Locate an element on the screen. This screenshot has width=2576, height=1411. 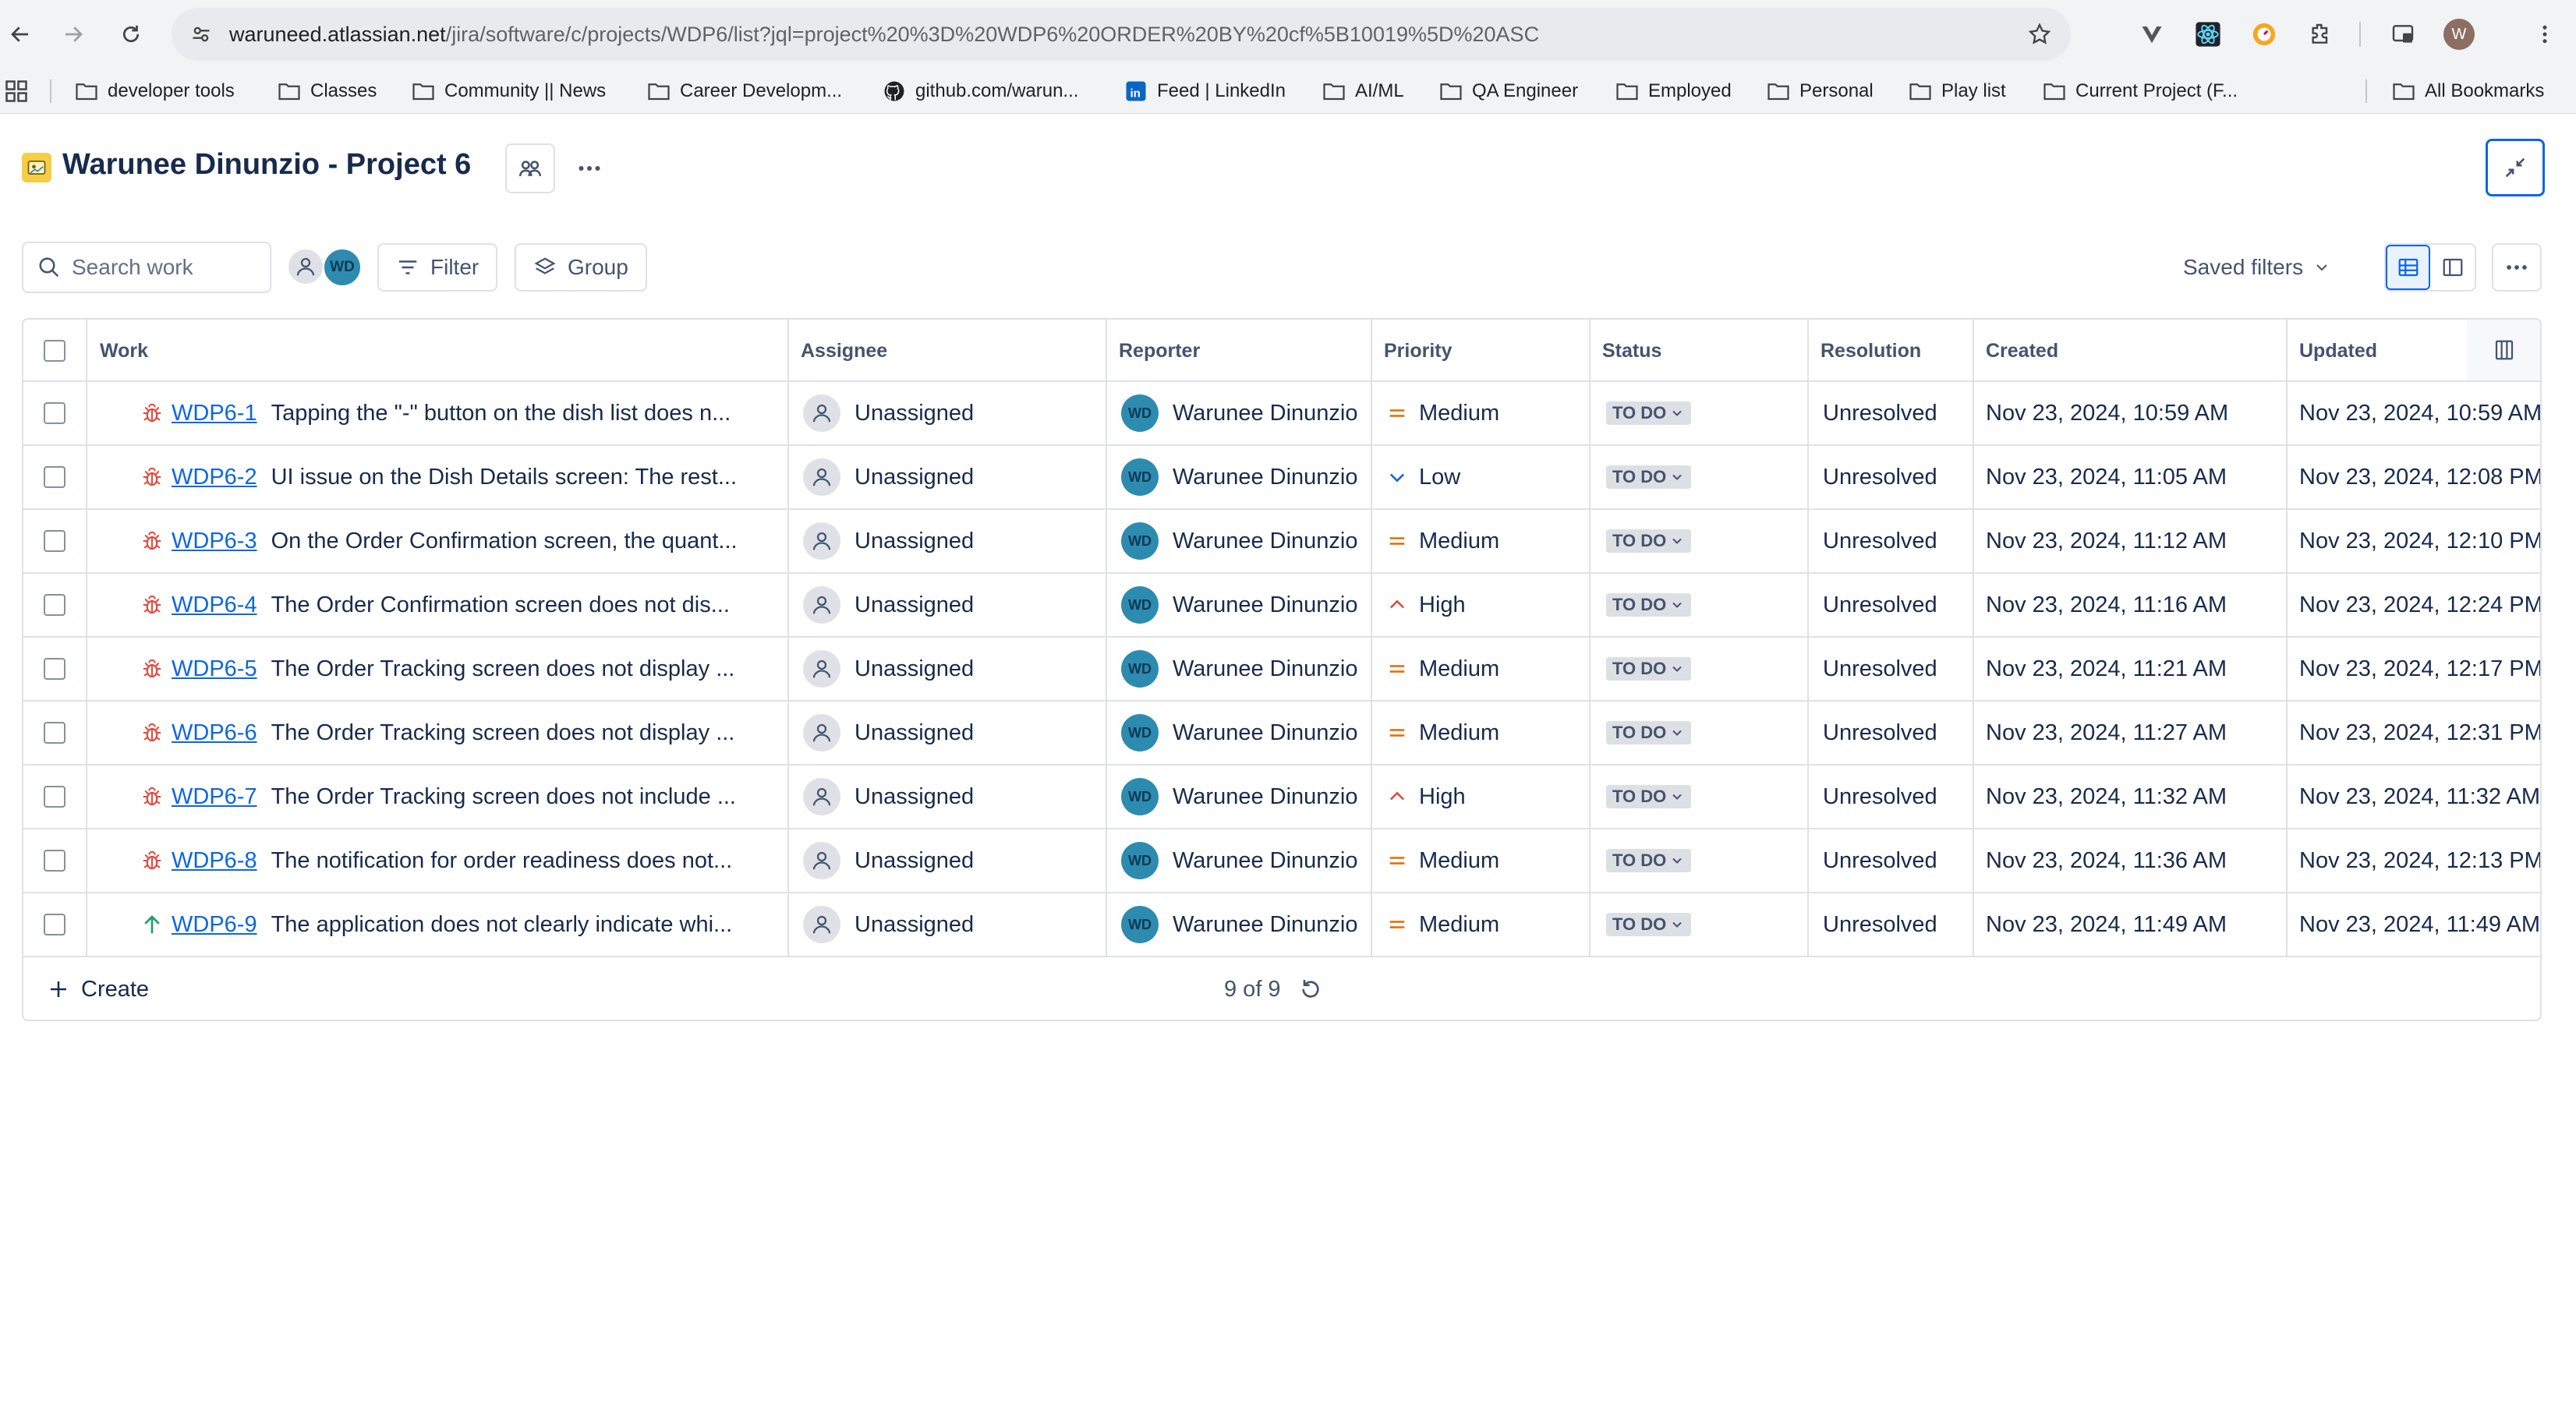
column-header-priority: Priority is located at coordinates (1418, 351).